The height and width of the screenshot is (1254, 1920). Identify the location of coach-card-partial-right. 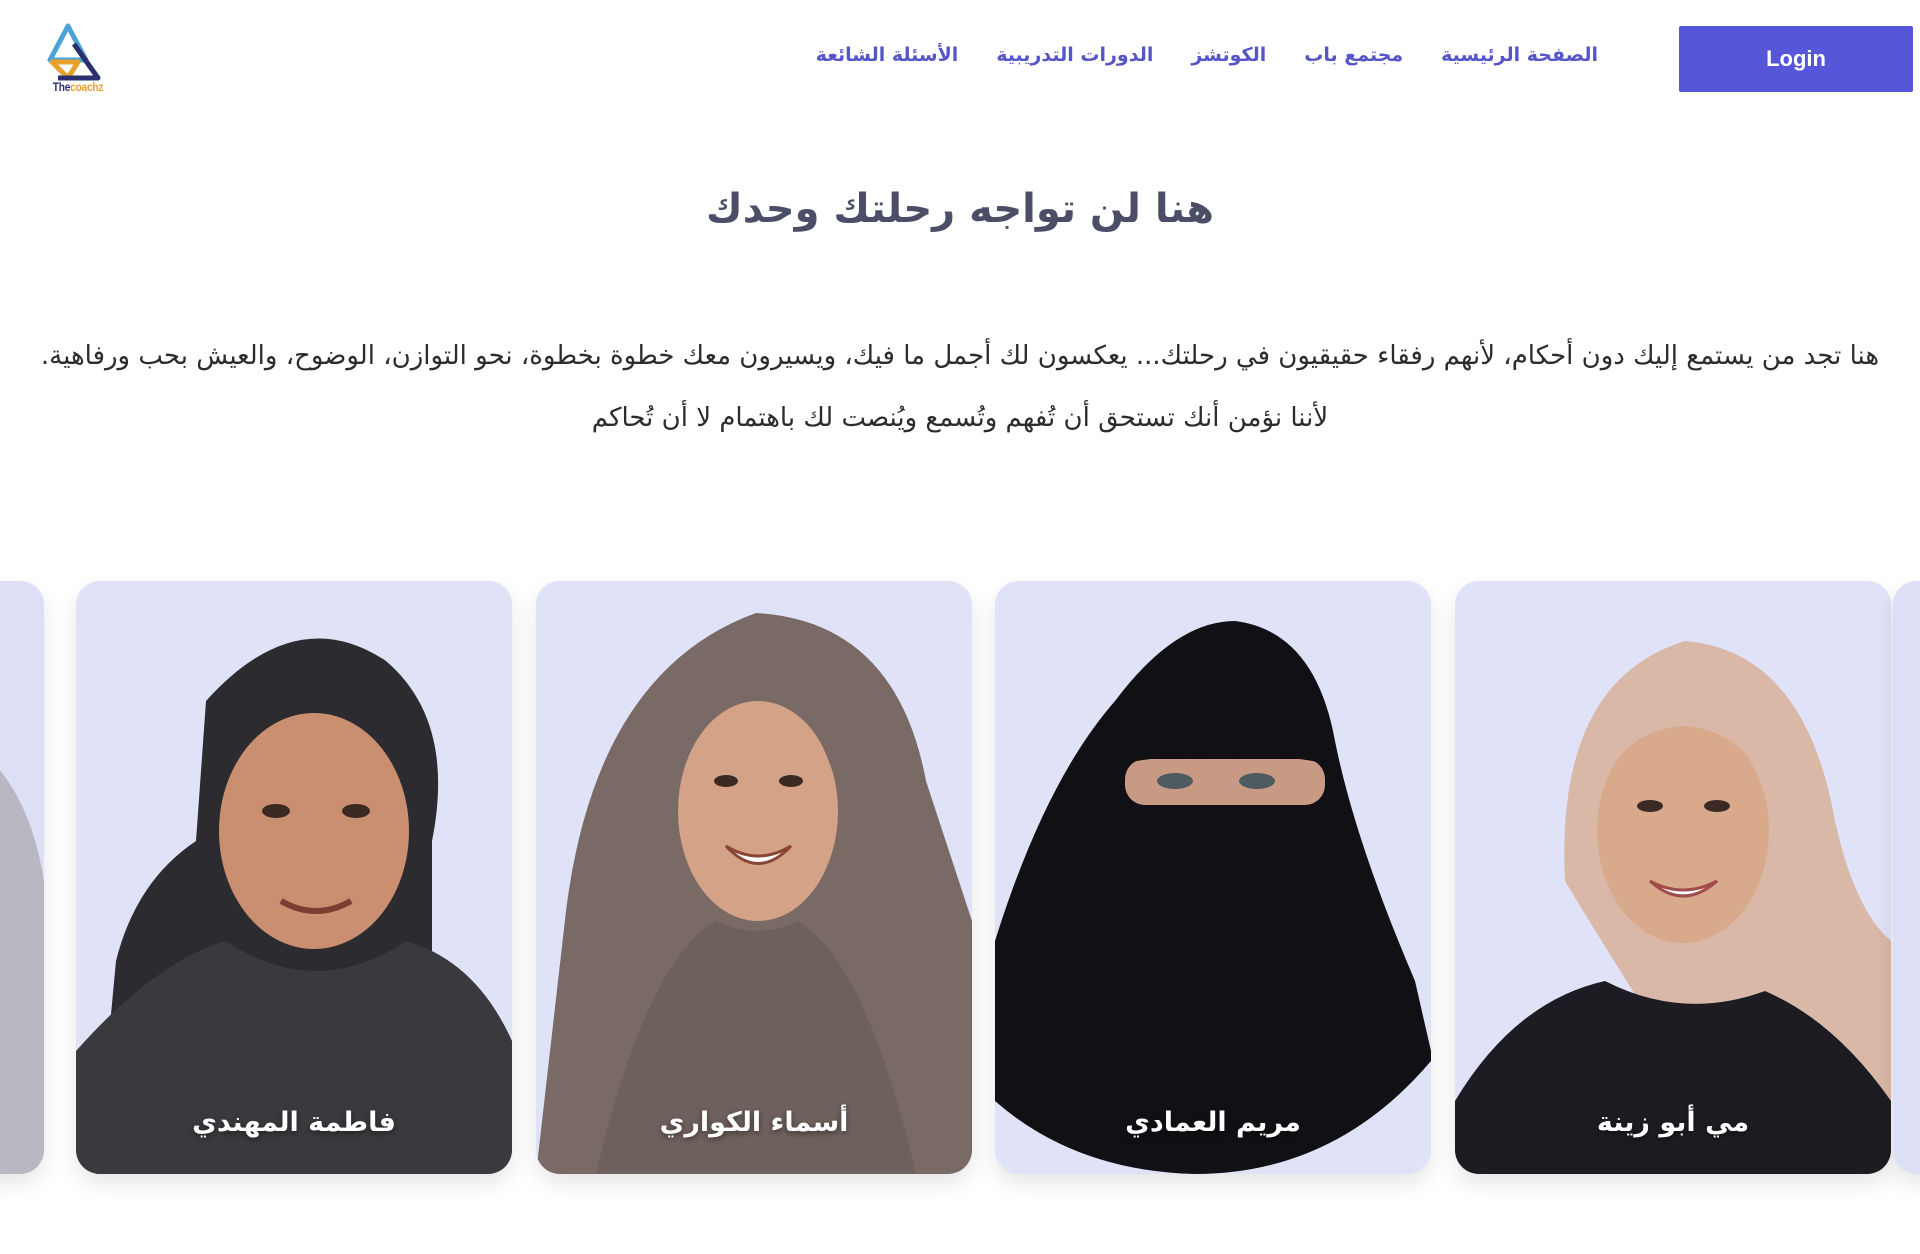
(1906, 877).